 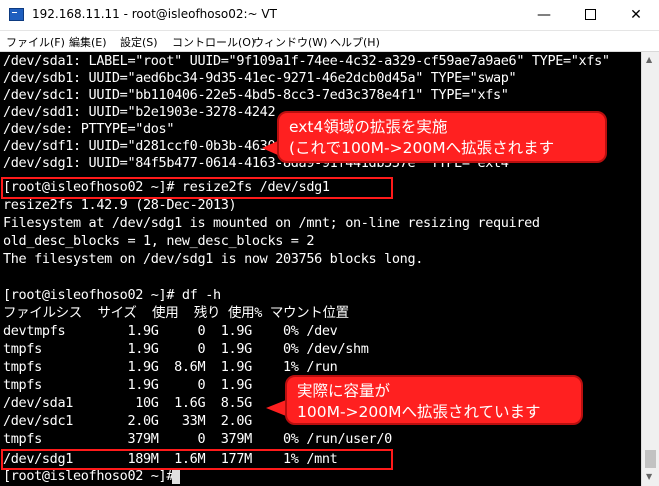 I want to click on callout-pointer, so click(x=276, y=408).